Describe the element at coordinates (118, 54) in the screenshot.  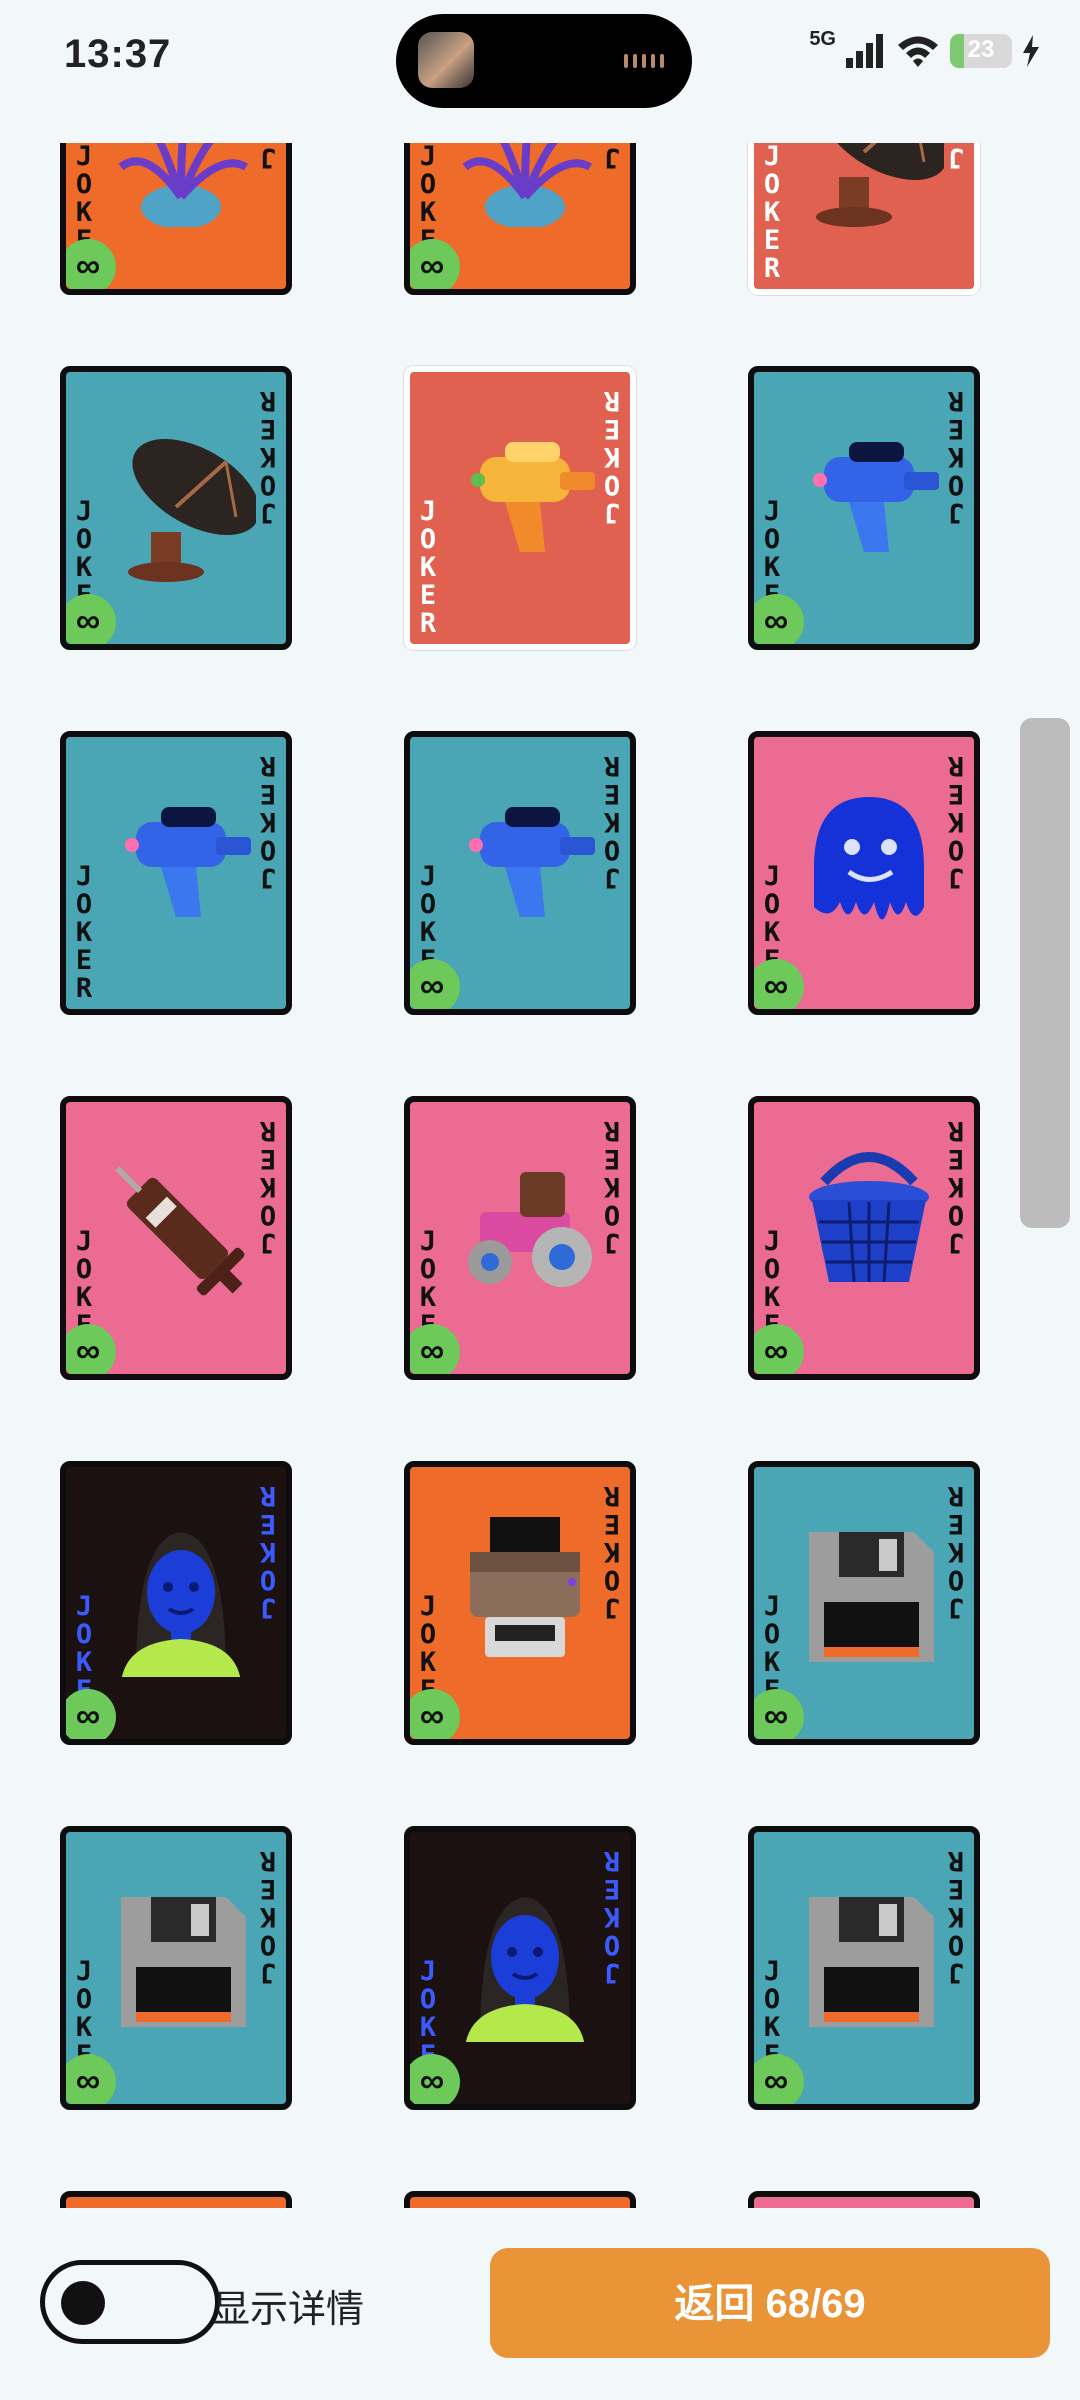
I see `status-time: 13:37` at that location.